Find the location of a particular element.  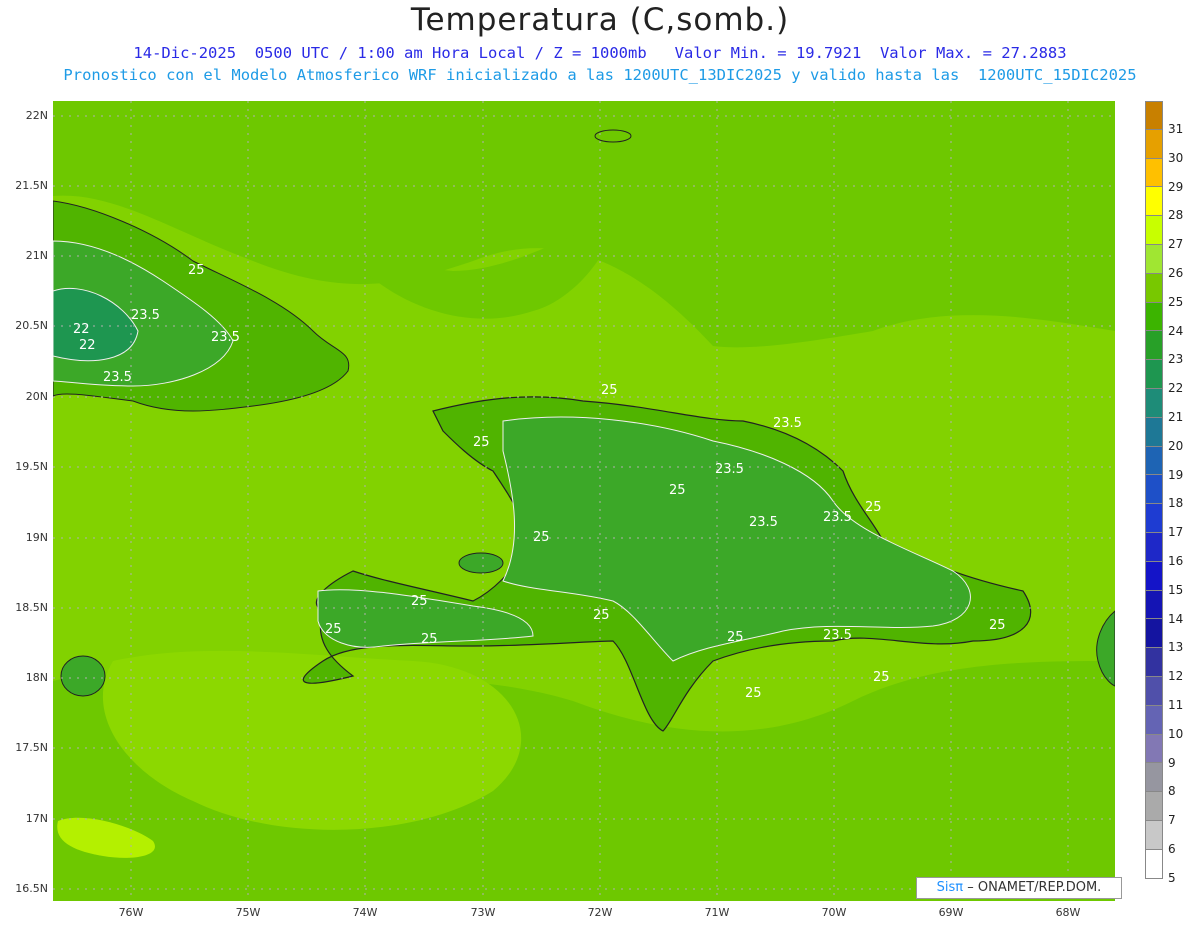

colorbar-level-label: 29 is located at coordinates (1176, 186).